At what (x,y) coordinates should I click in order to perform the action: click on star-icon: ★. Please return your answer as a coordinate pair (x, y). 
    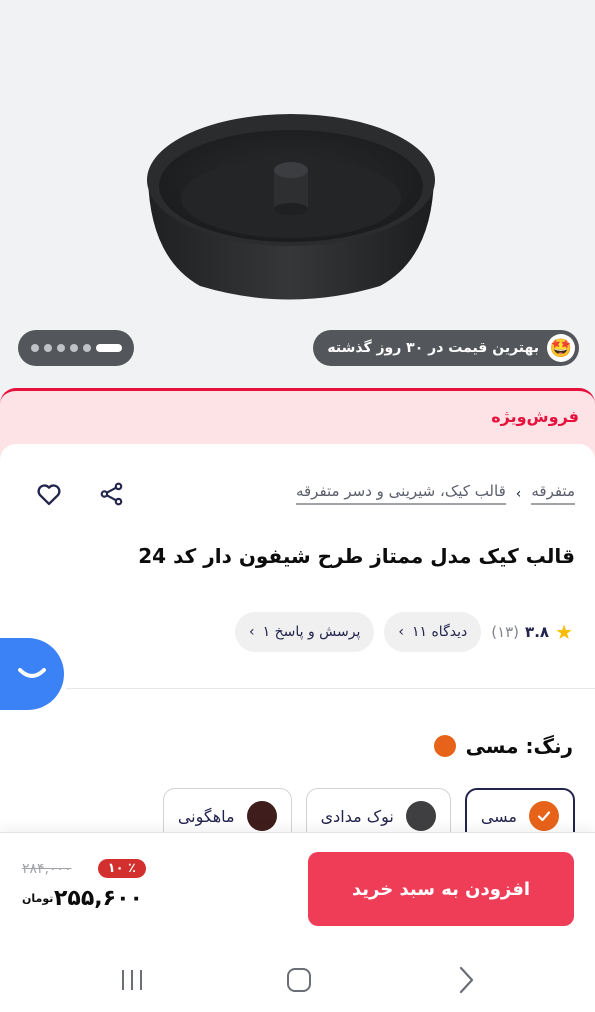
    Looking at the image, I should click on (564, 632).